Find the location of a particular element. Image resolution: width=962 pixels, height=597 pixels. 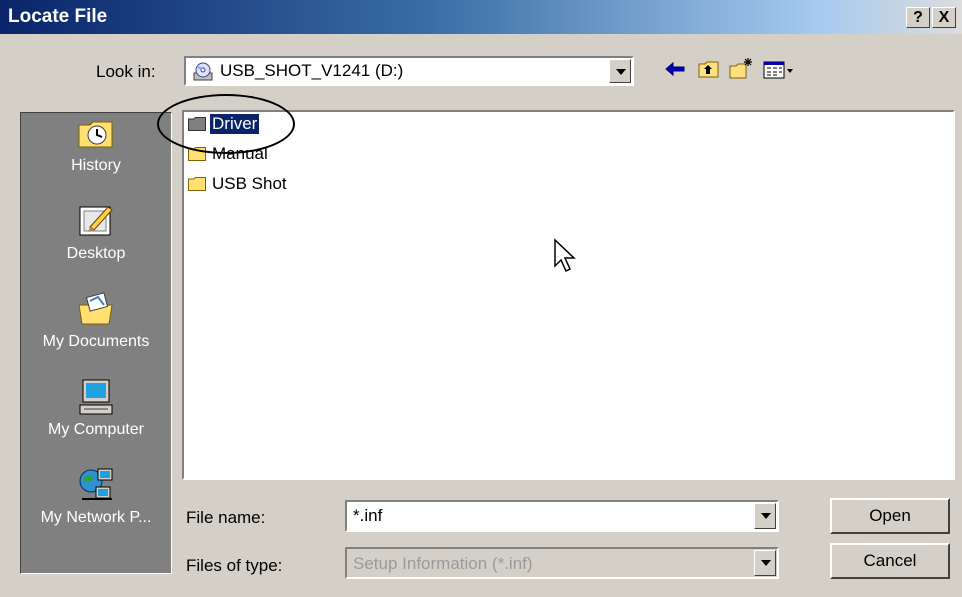

window-title: Locate File is located at coordinates (58, 16).